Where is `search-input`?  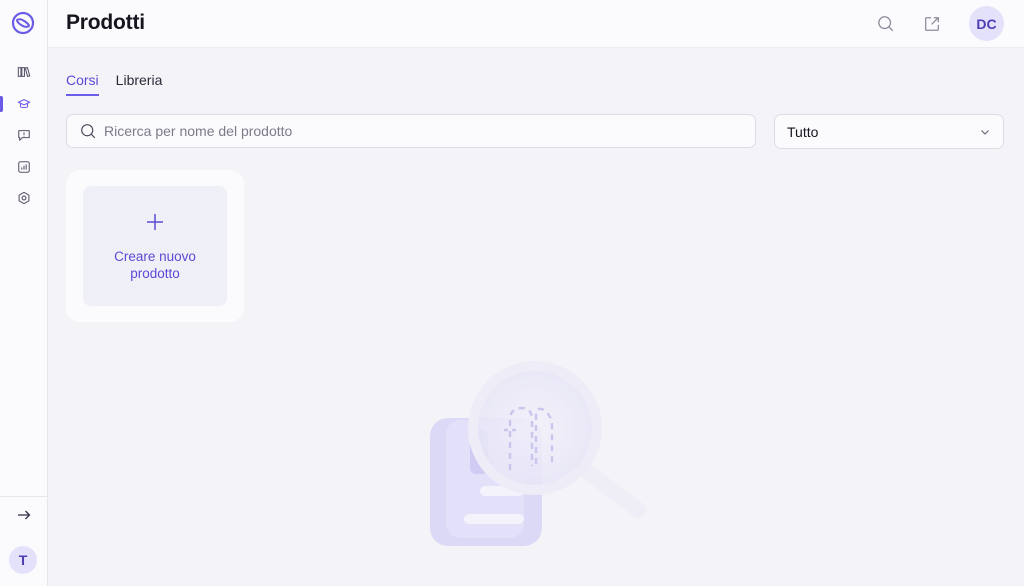
search-input is located at coordinates (404, 131).